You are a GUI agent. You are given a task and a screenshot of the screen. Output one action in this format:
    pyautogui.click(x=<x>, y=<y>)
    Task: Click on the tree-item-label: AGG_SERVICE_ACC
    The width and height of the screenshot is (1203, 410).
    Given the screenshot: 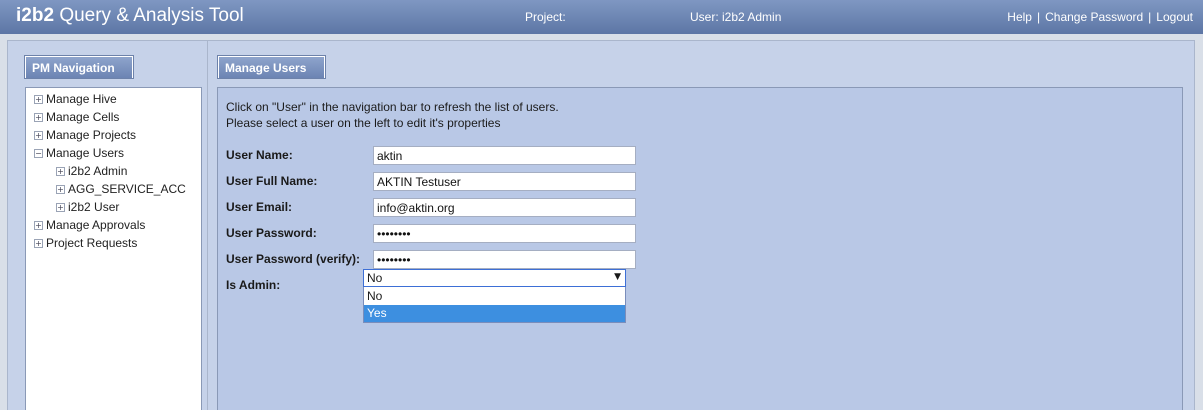 What is the action you would take?
    pyautogui.click(x=127, y=189)
    